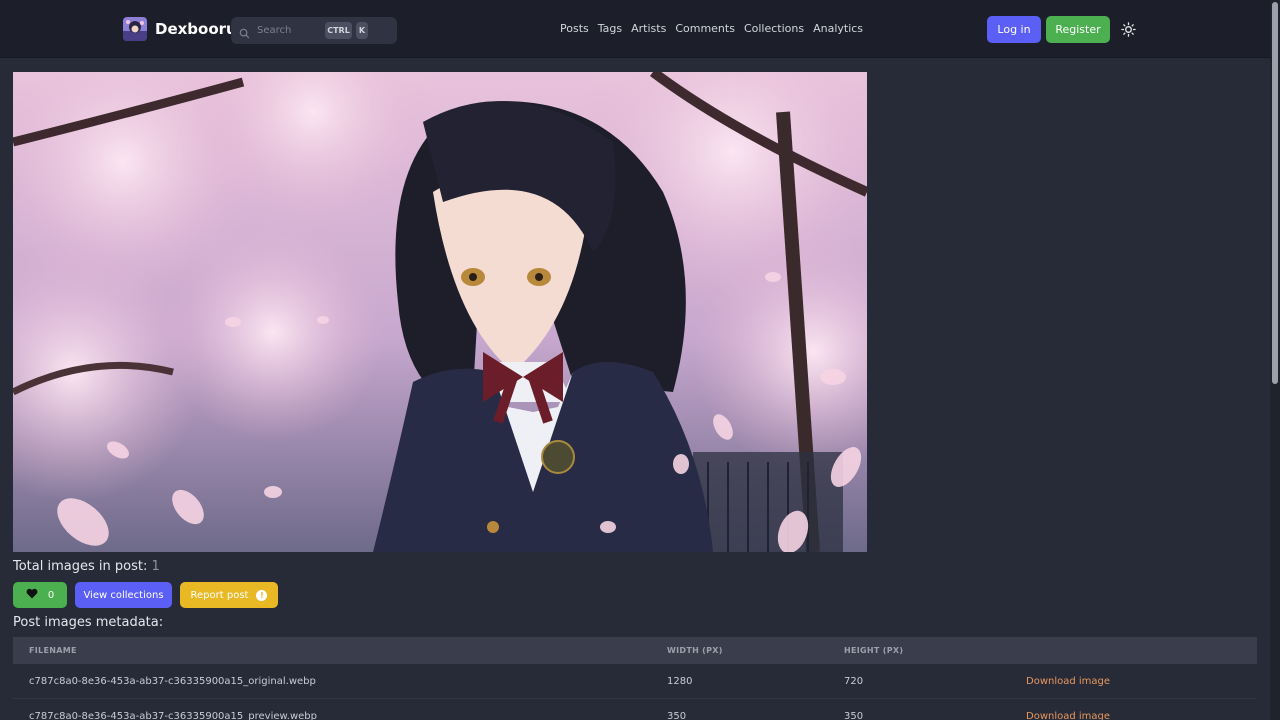 This screenshot has height=720, width=1280. What do you see at coordinates (1275, 193) in the screenshot?
I see `scrollbar-thumb` at bounding box center [1275, 193].